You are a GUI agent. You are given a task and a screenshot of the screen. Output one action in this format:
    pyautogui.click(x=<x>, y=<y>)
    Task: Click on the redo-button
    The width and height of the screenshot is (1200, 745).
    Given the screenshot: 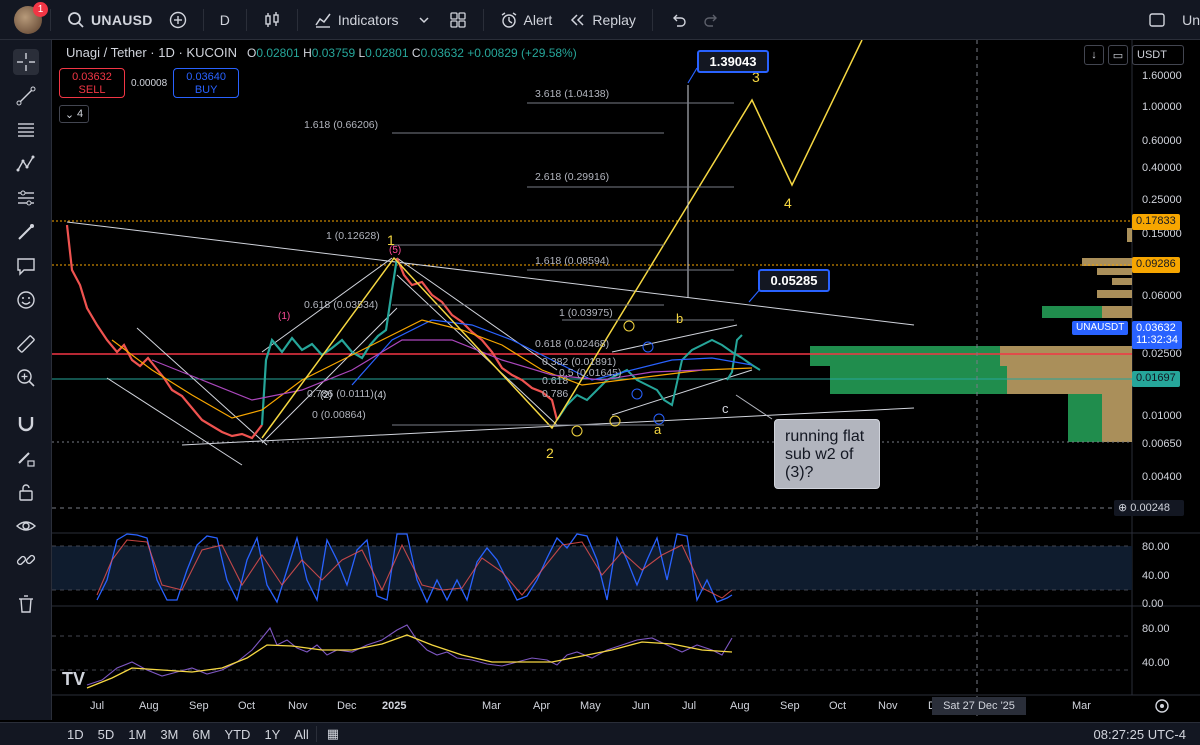 What is the action you would take?
    pyautogui.click(x=712, y=20)
    